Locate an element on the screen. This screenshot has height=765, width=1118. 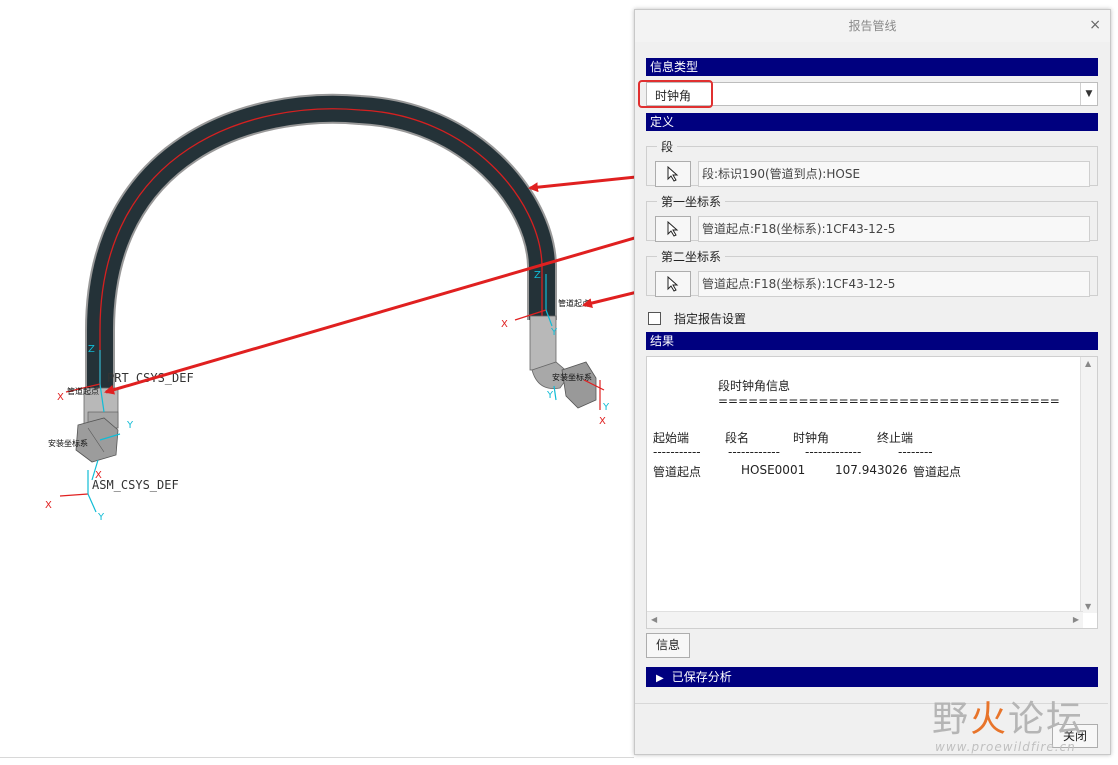
info-type-select: 时钟角 ▼ is located at coordinates (872, 94).